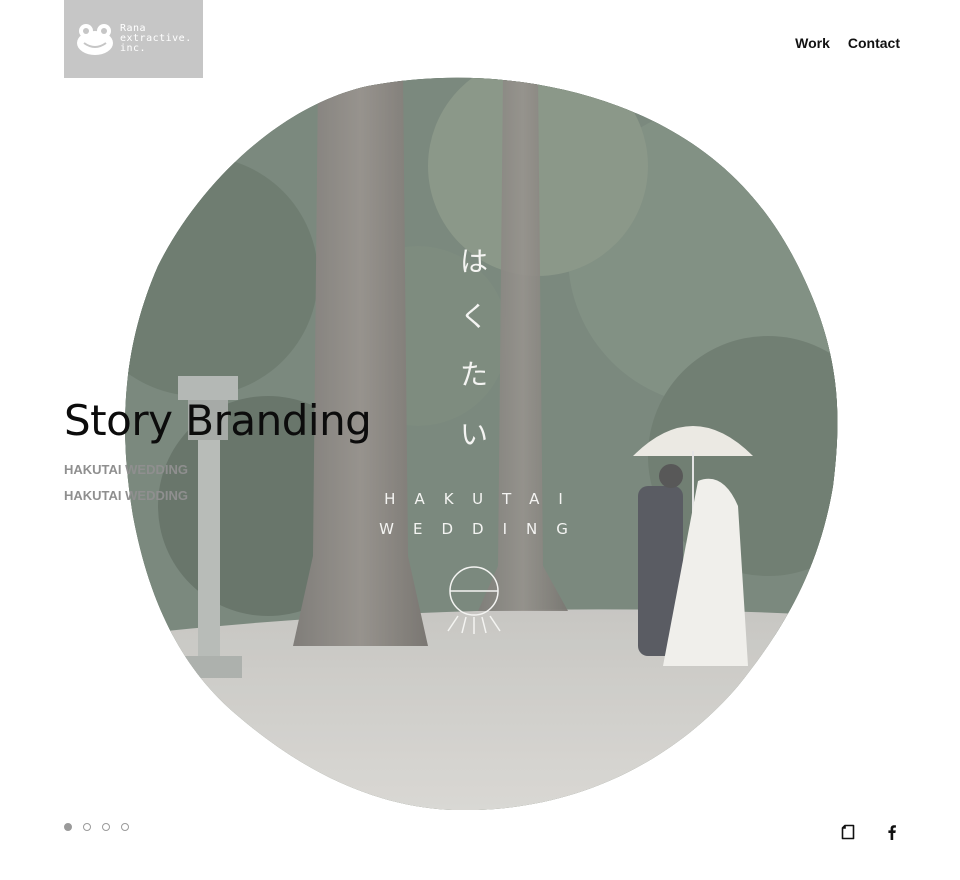 The height and width of the screenshot is (880, 960). What do you see at coordinates (217, 483) in the screenshot?
I see `hero-subtitles: HAKUTAI WEDDING HAKUTAI WEDDING` at bounding box center [217, 483].